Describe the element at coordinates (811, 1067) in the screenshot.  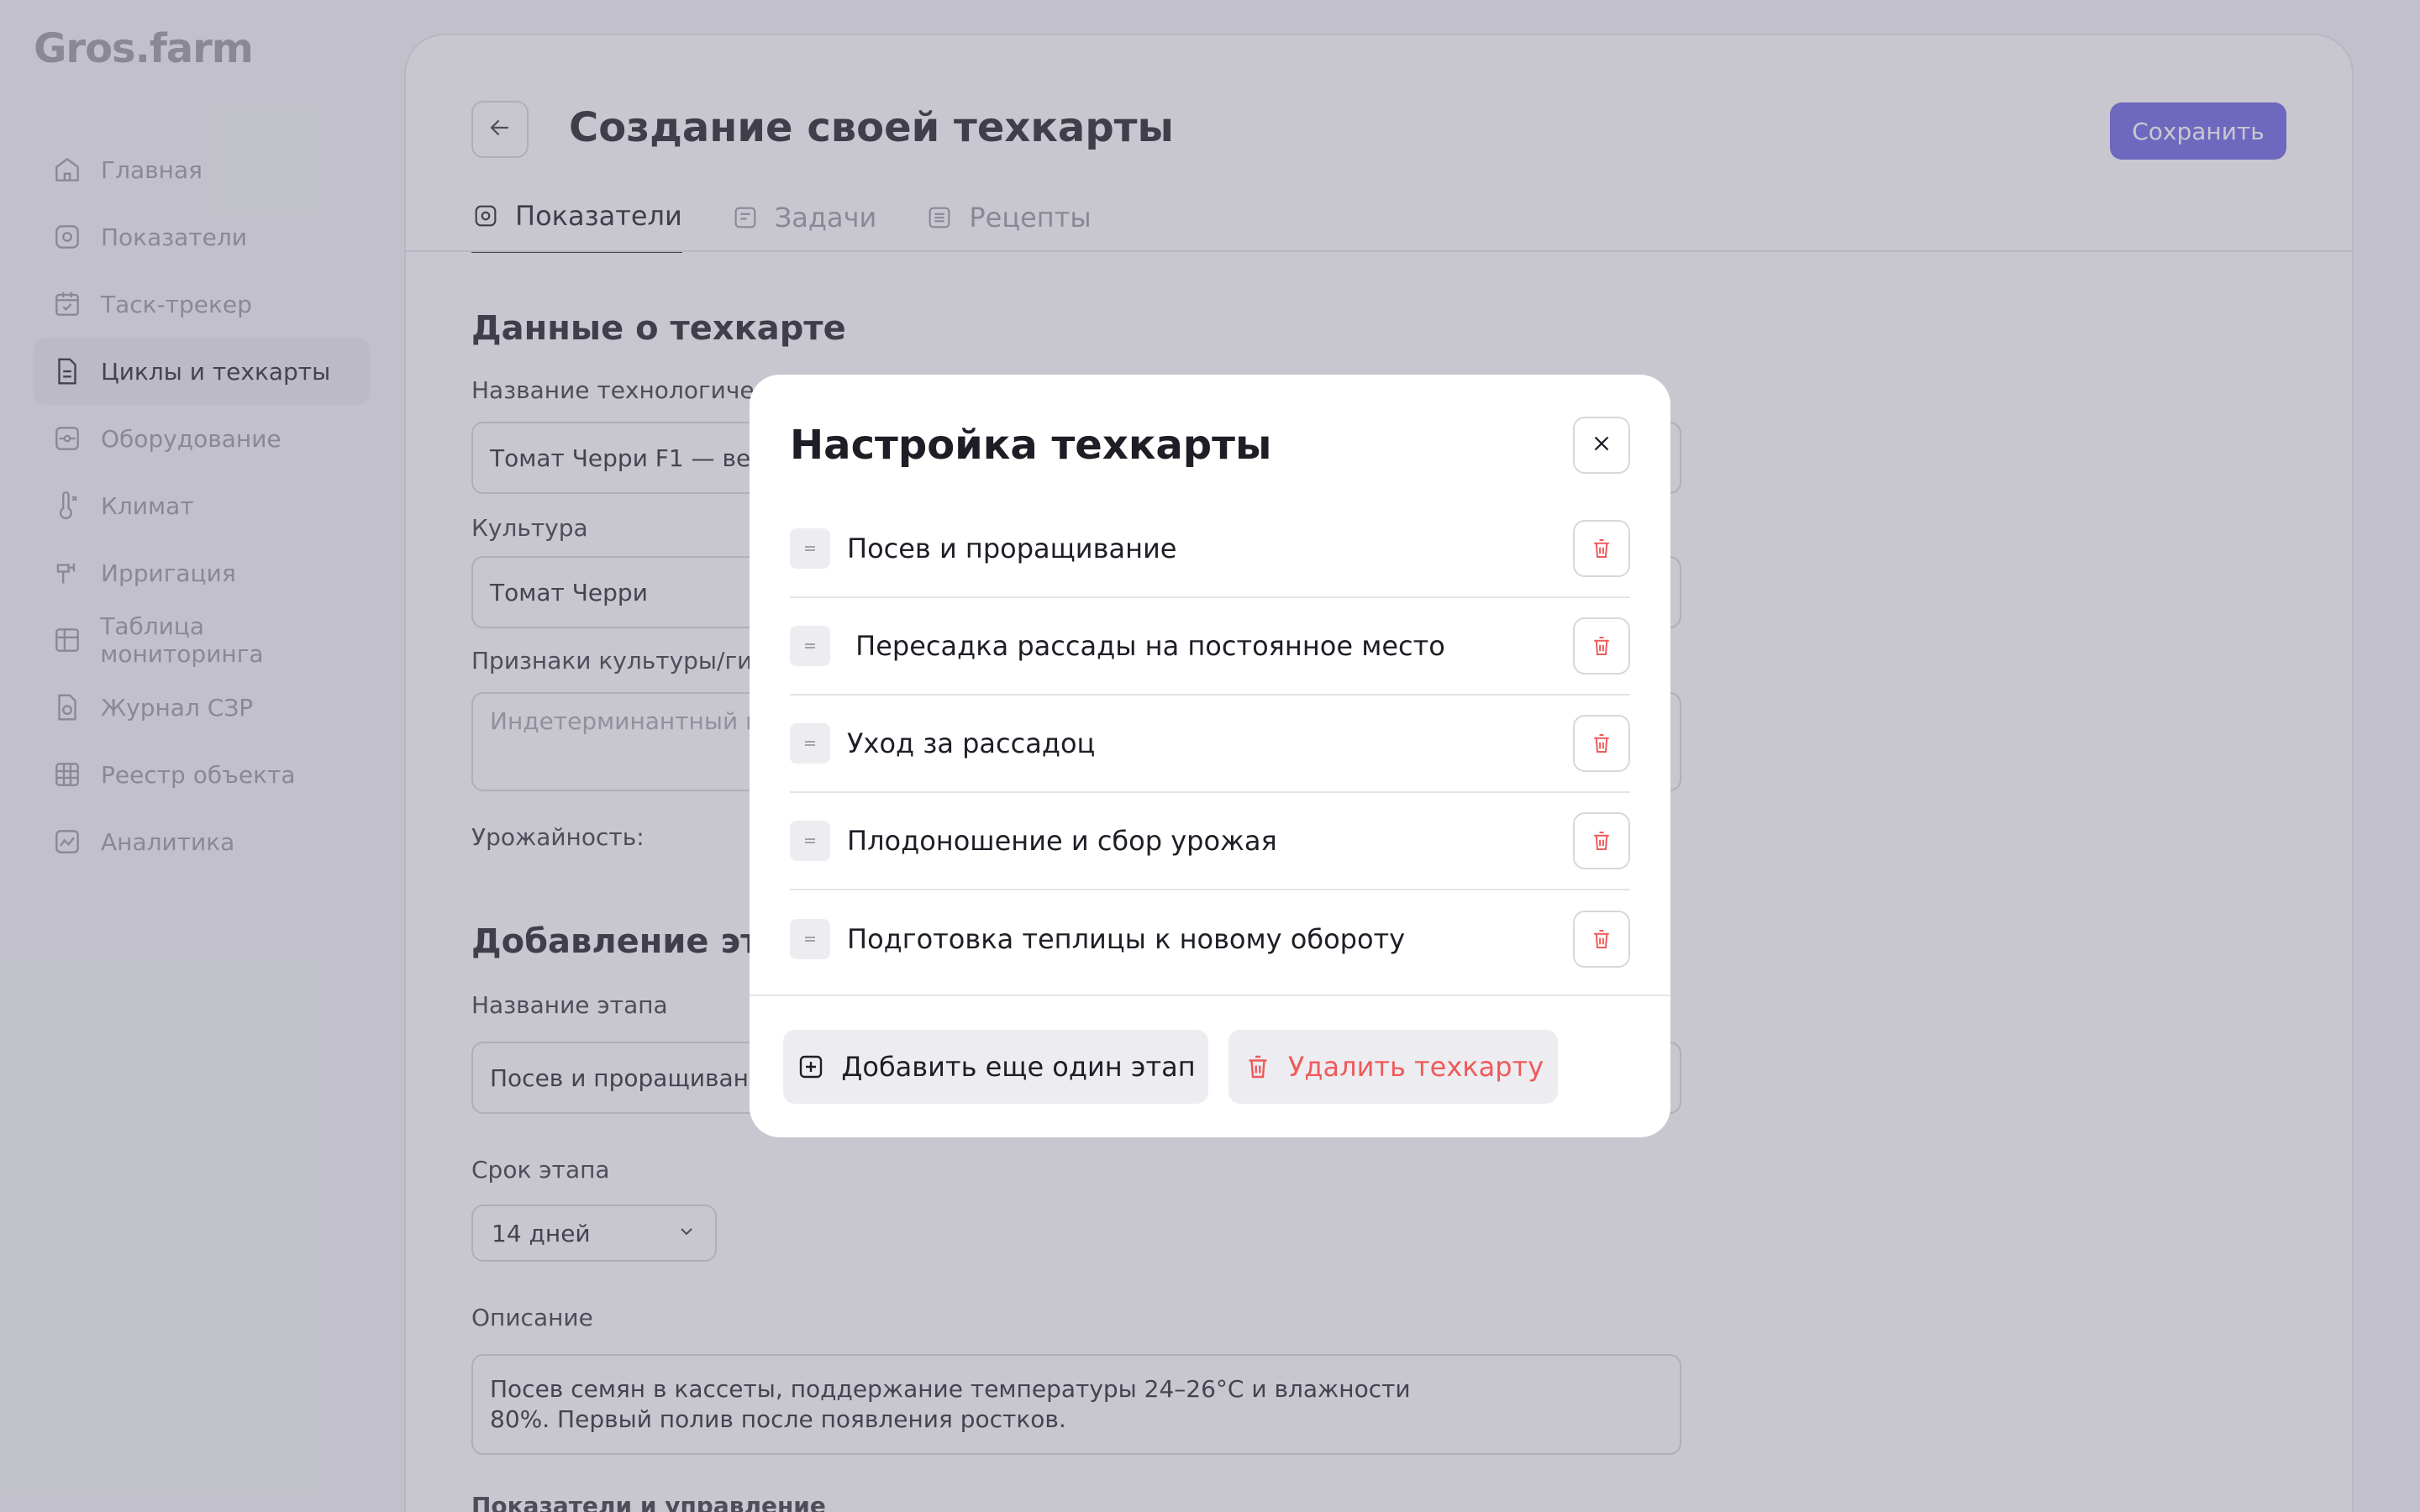
I see `plus-square-icon` at that location.